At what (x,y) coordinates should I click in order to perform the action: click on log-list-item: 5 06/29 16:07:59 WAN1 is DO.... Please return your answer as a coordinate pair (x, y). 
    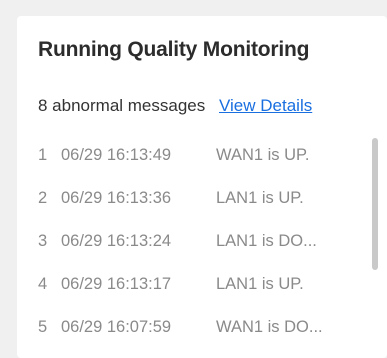
    Looking at the image, I should click on (205, 327).